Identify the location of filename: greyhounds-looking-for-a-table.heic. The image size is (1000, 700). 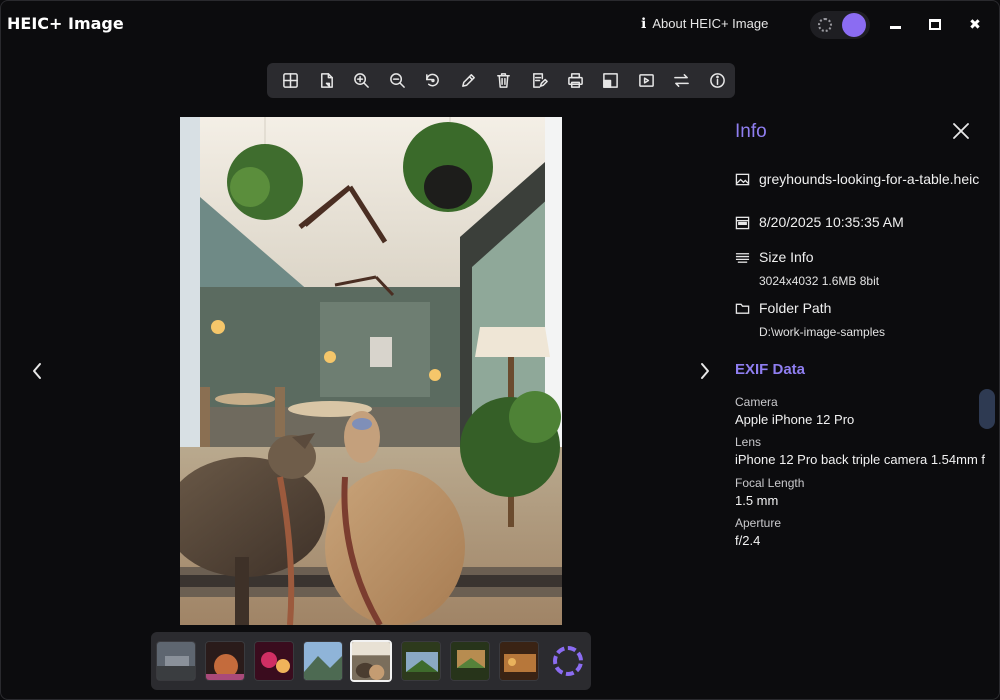
(869, 179).